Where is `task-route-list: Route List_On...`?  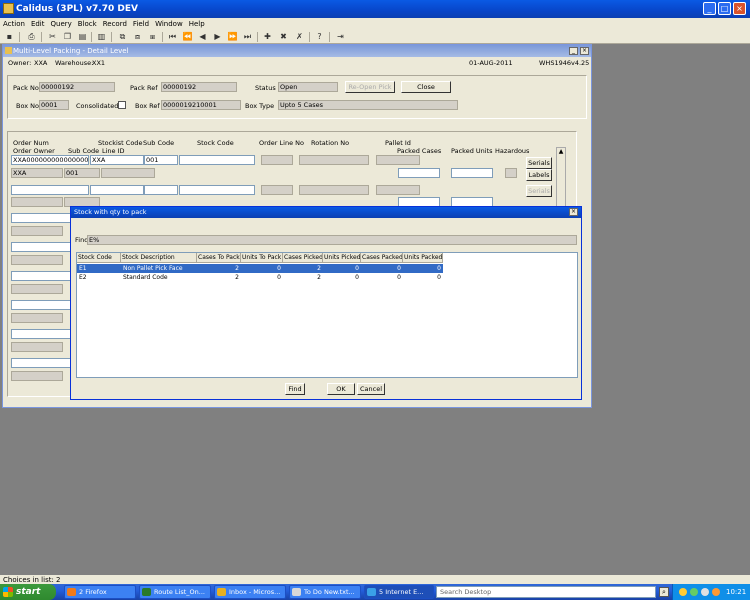 task-route-list: Route List_On... is located at coordinates (175, 592).